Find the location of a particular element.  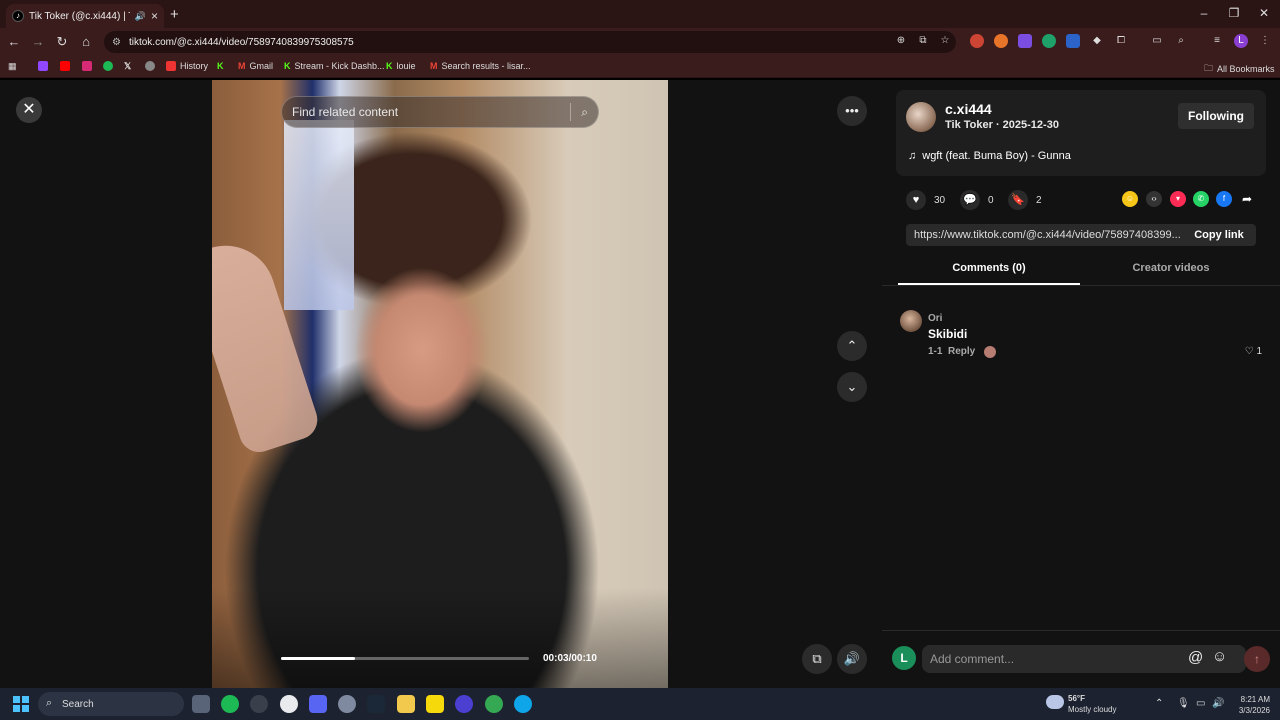

zoom-icon: ⊕ is located at coordinates (901, 41).